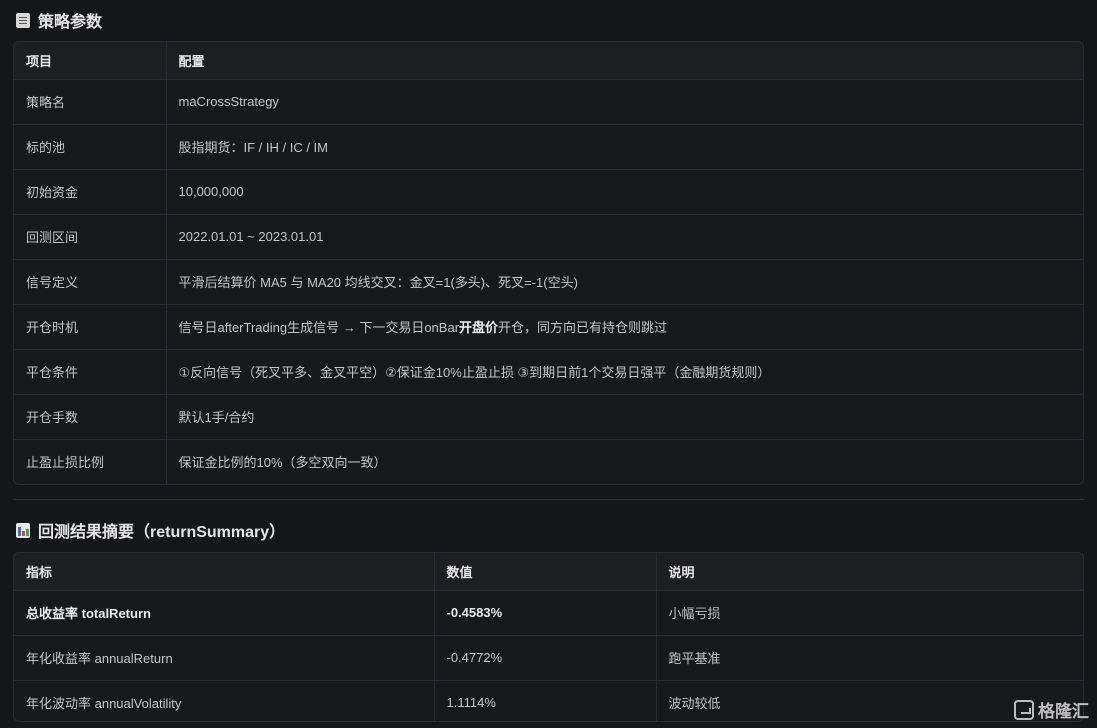  I want to click on param-config-cell: 默认1手/合约, so click(624, 417).